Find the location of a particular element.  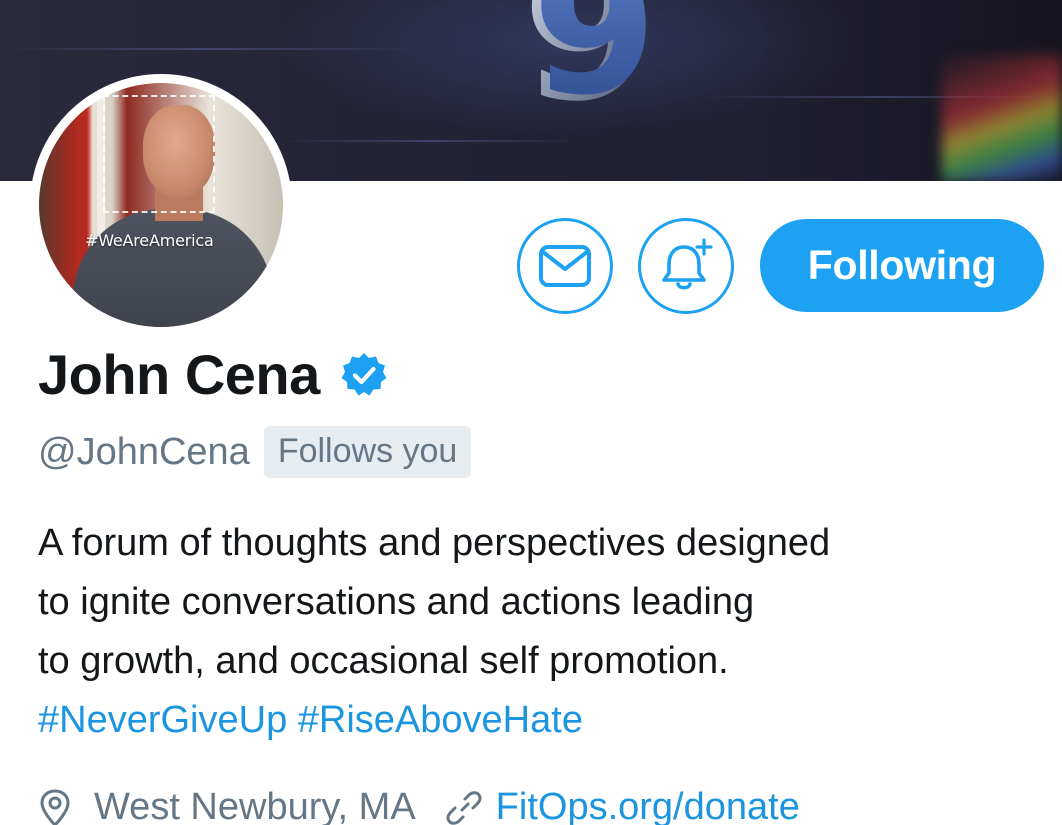

banner-art-digit: 9 9 is located at coordinates (585, 54).